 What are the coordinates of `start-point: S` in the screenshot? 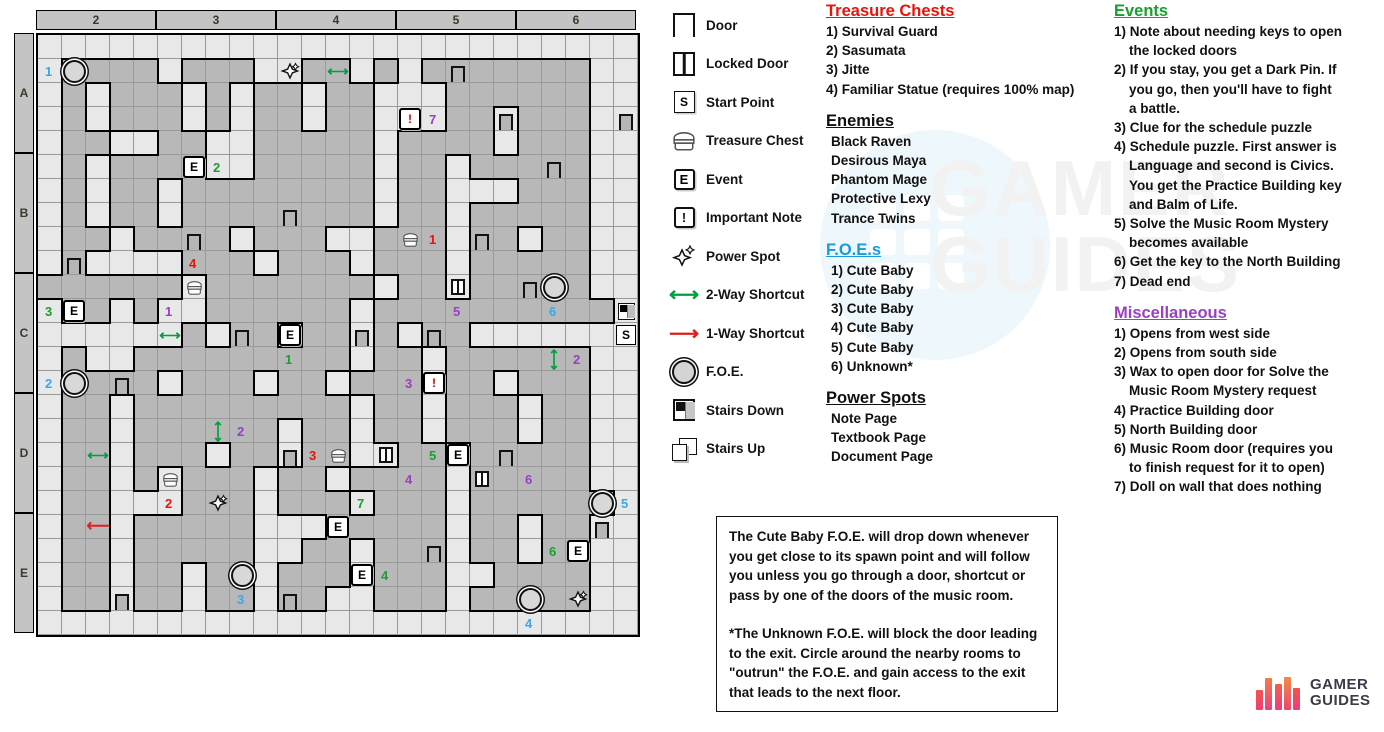 It's located at (626, 335).